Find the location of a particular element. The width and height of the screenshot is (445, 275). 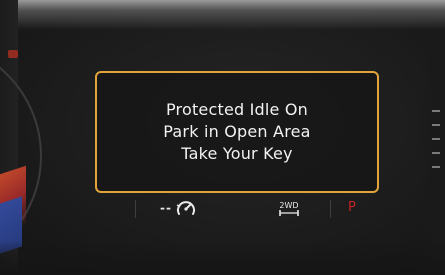

ambient-light-red-top is located at coordinates (13, 54).